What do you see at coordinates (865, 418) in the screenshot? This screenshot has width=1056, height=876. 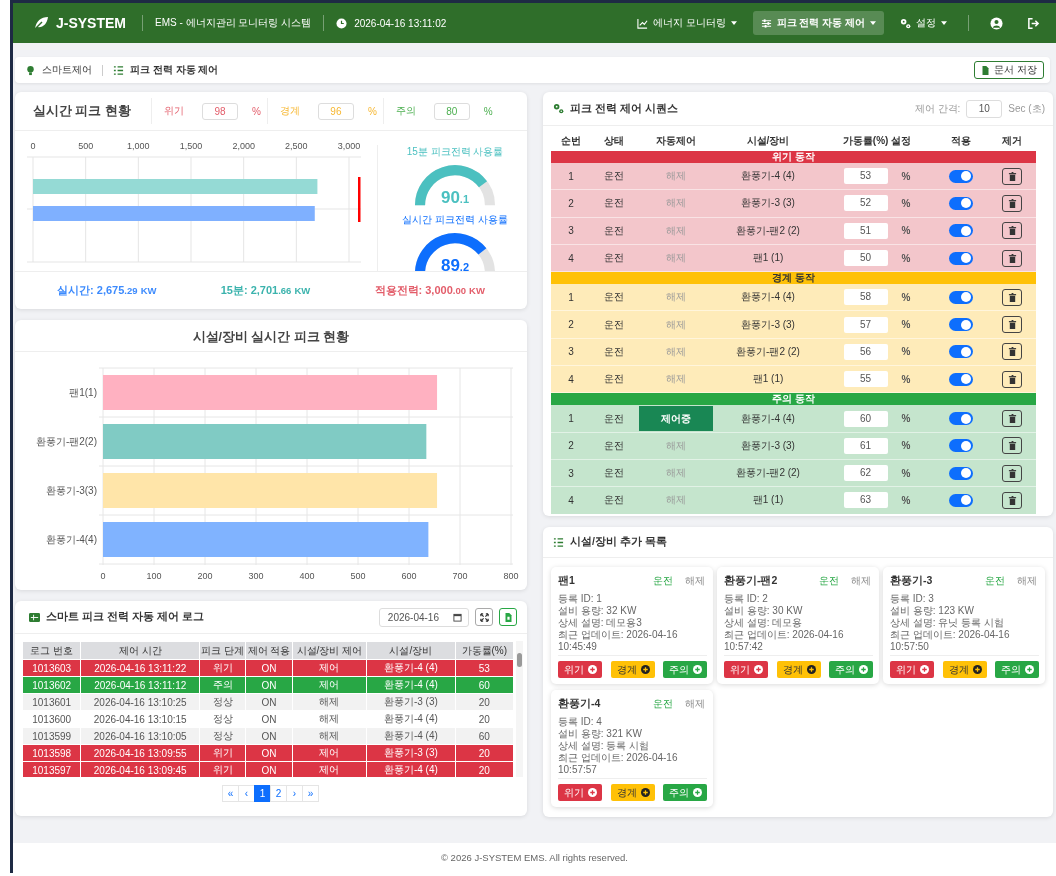 I see `rate-input: 60` at bounding box center [865, 418].